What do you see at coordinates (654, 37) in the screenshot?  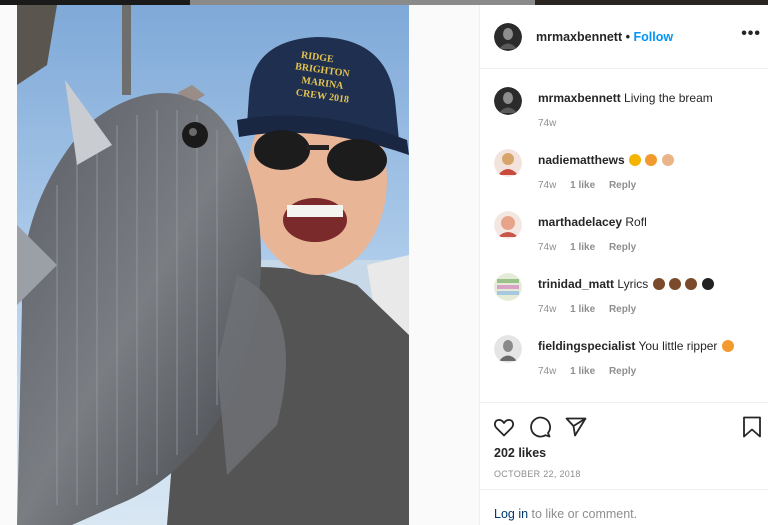 I see `follow-button: Follow` at bounding box center [654, 37].